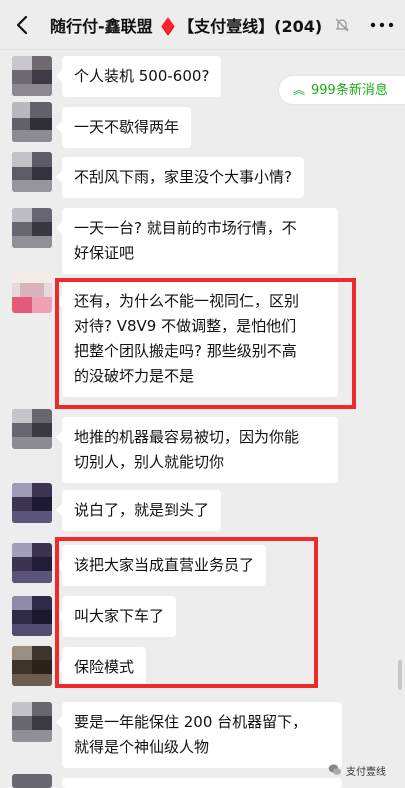  I want to click on message-text-line: 要是一年能保住 200 台机器留下，, so click(191, 722).